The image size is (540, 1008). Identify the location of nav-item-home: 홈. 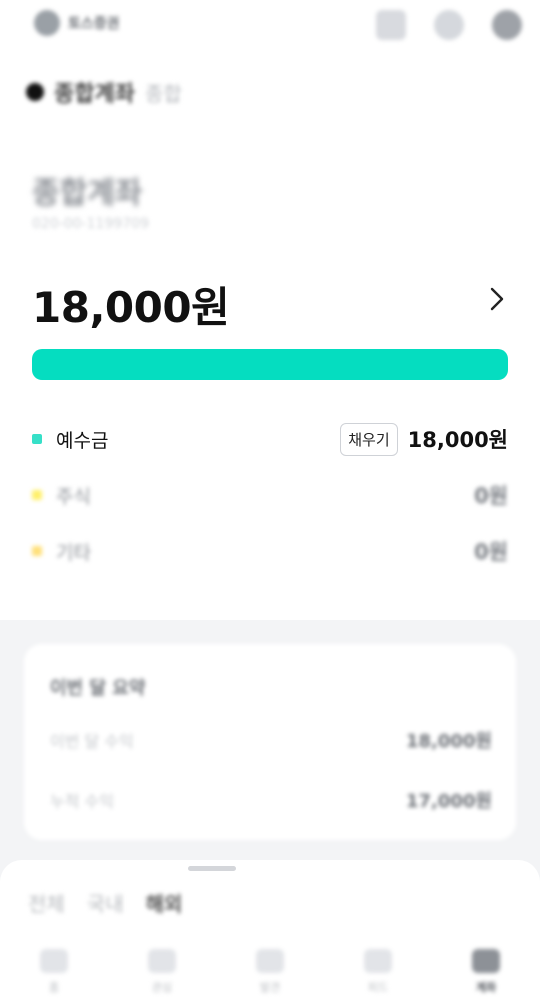
(54, 972).